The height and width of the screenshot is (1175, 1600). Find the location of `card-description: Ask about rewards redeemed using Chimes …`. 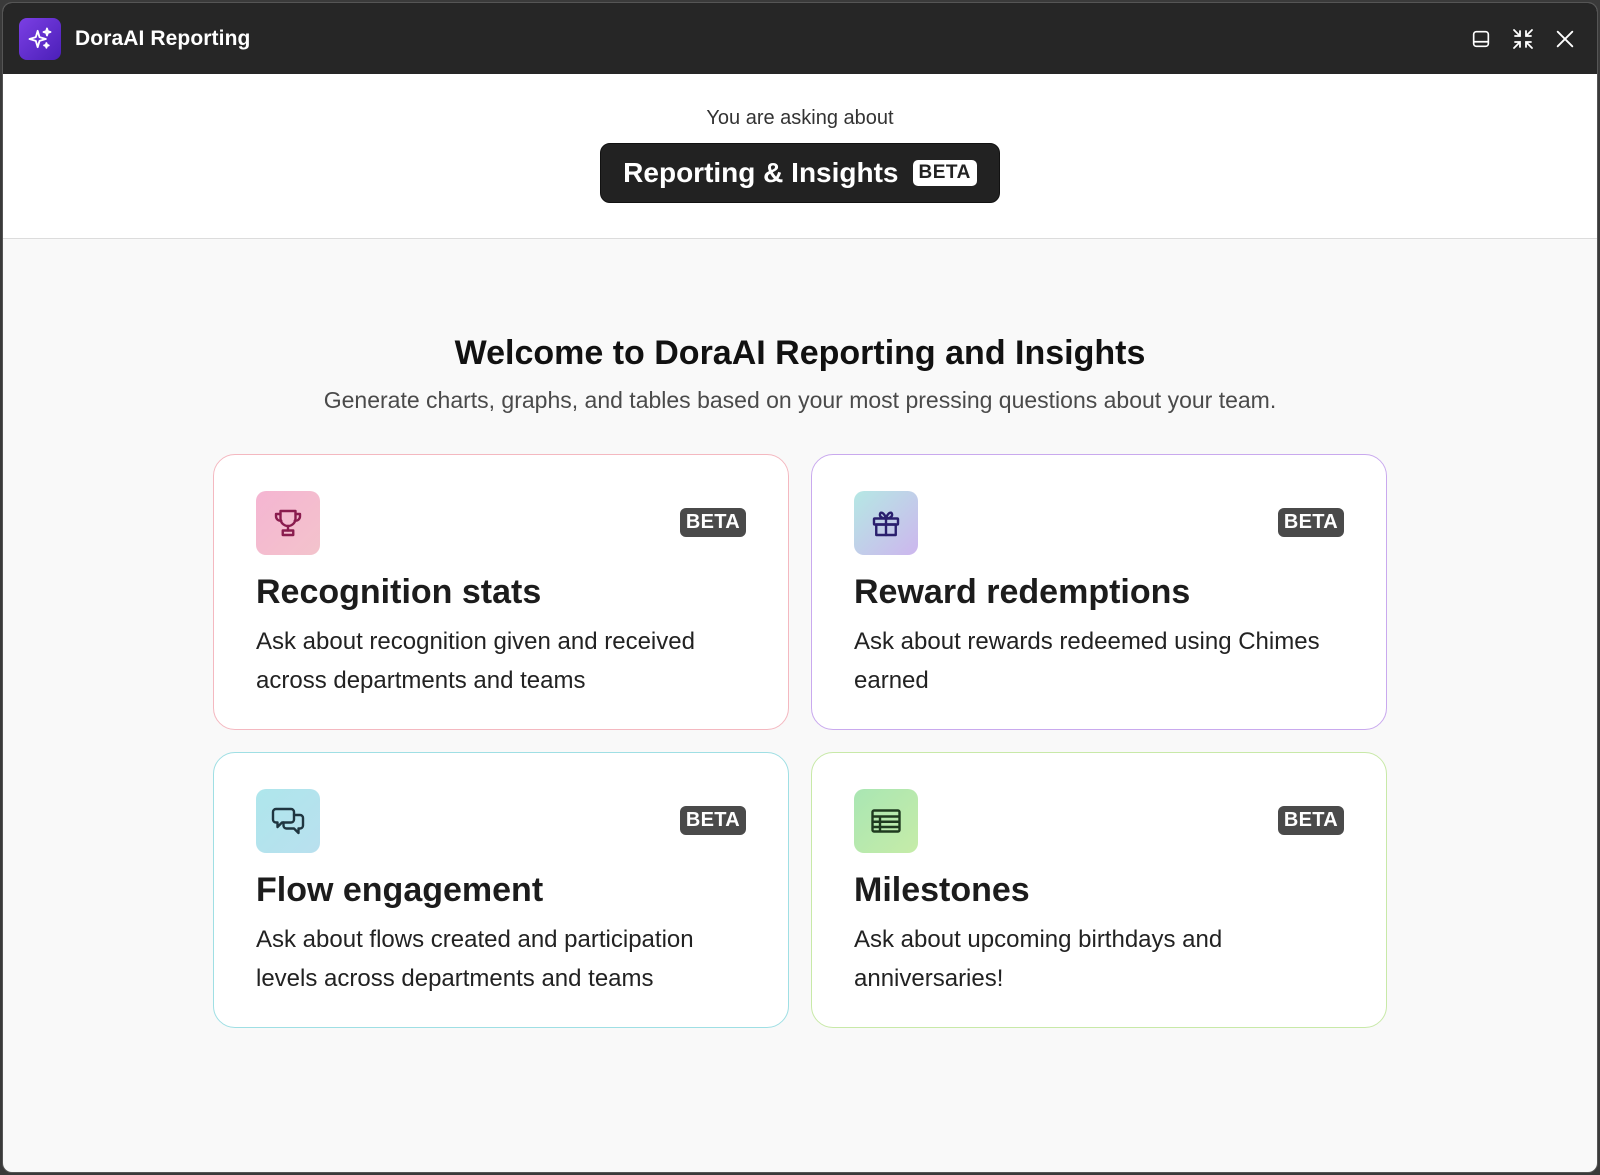

card-description: Ask about rewards redeemed using Chimes … is located at coordinates (1087, 661).